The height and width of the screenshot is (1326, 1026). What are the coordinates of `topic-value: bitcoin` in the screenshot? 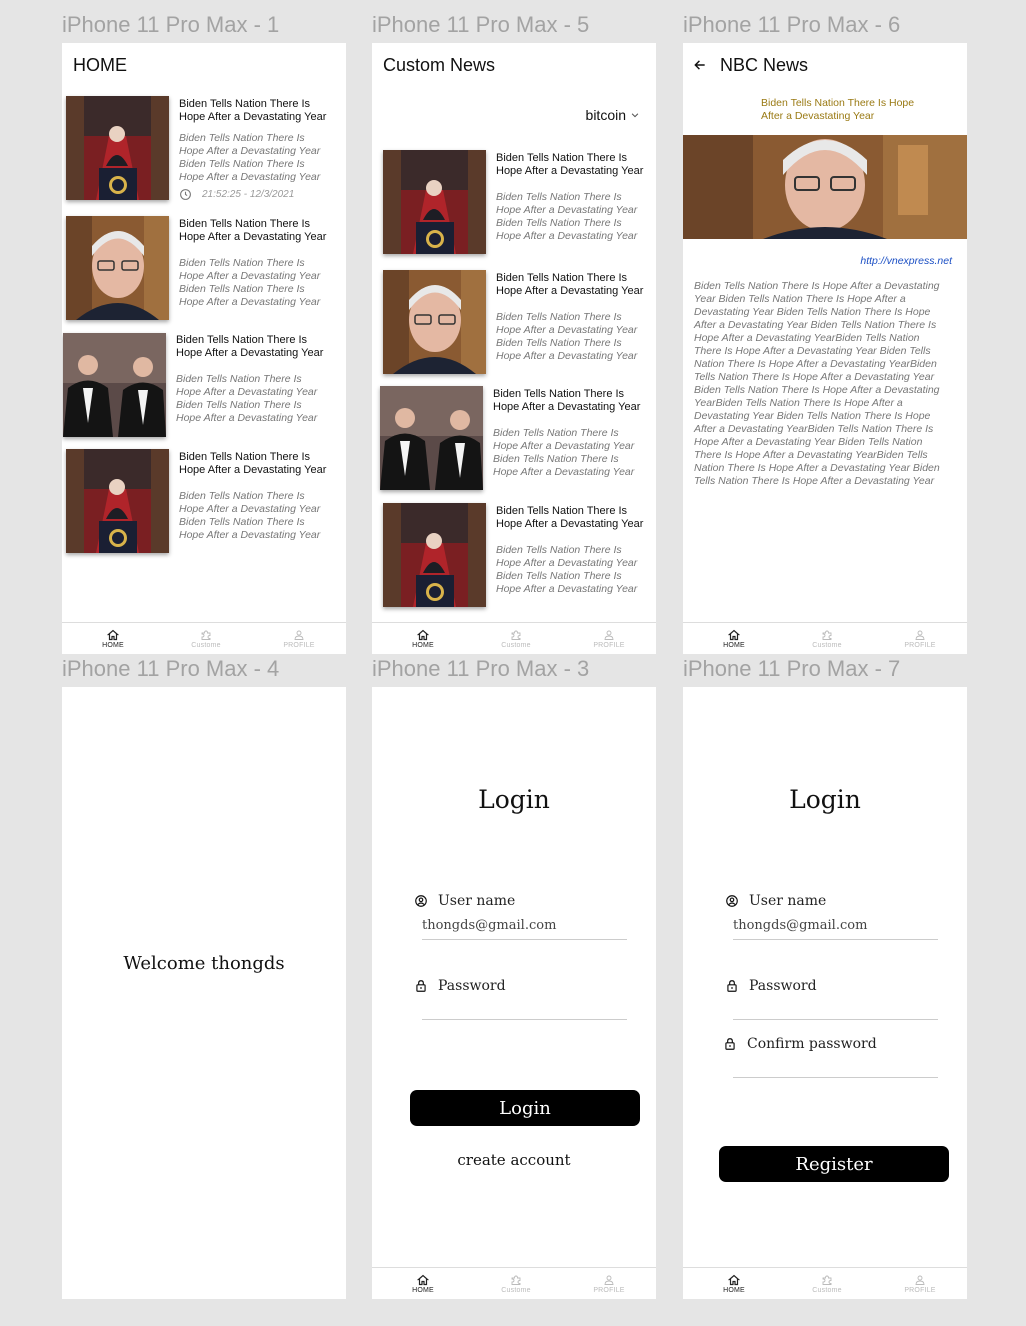 It's located at (605, 115).